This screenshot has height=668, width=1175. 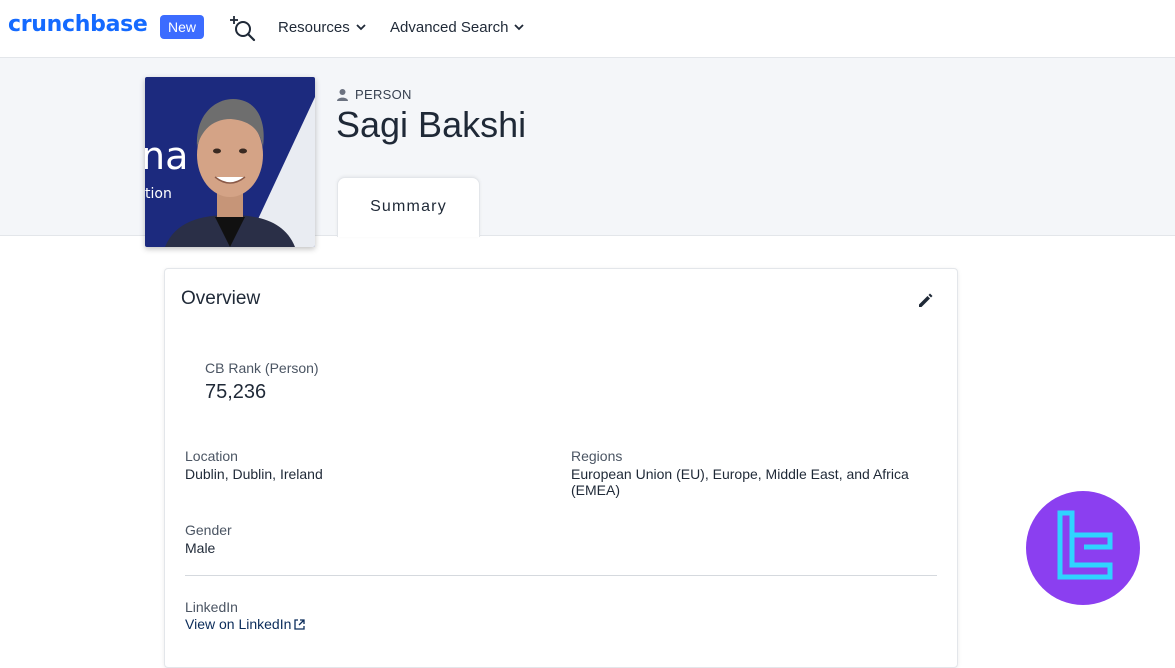 What do you see at coordinates (383, 94) in the screenshot?
I see `entity-type-text: PERSON` at bounding box center [383, 94].